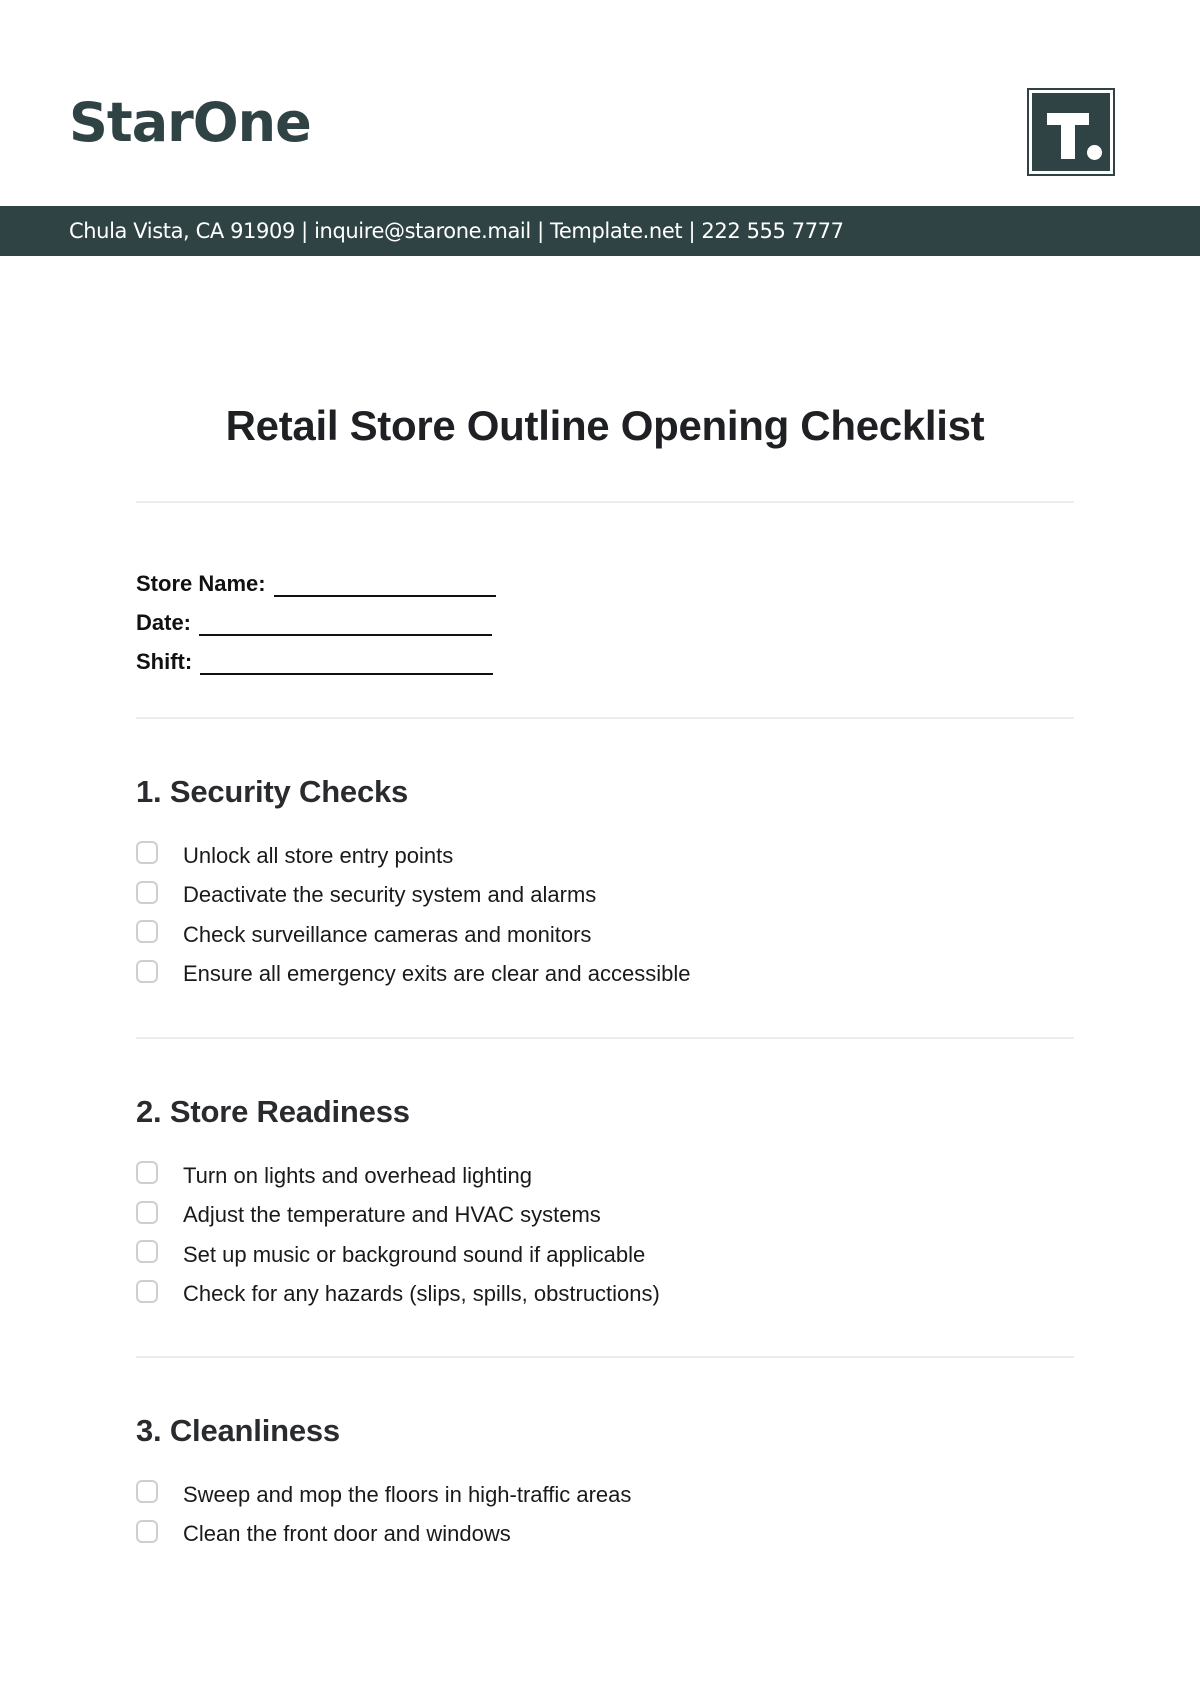 The image size is (1200, 1696). What do you see at coordinates (605, 425) in the screenshot?
I see `document-title: Retail Store Outline Opening Checklist` at bounding box center [605, 425].